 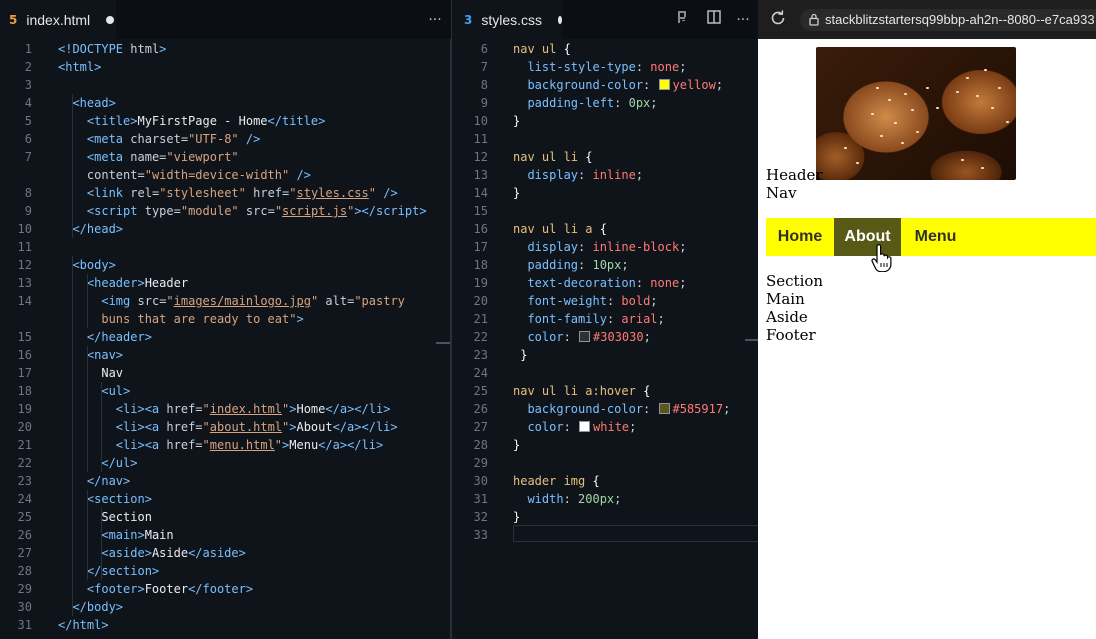 I want to click on code-line: <li><a href="index.html">Home</a></li>, so click(x=253, y=409).